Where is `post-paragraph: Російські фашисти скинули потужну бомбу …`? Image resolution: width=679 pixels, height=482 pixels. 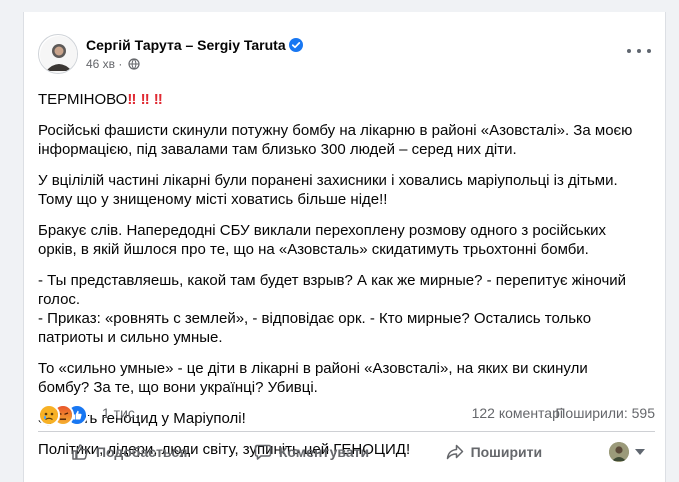 post-paragraph: Російські фашисти скинули потужну бомбу … is located at coordinates (335, 140).